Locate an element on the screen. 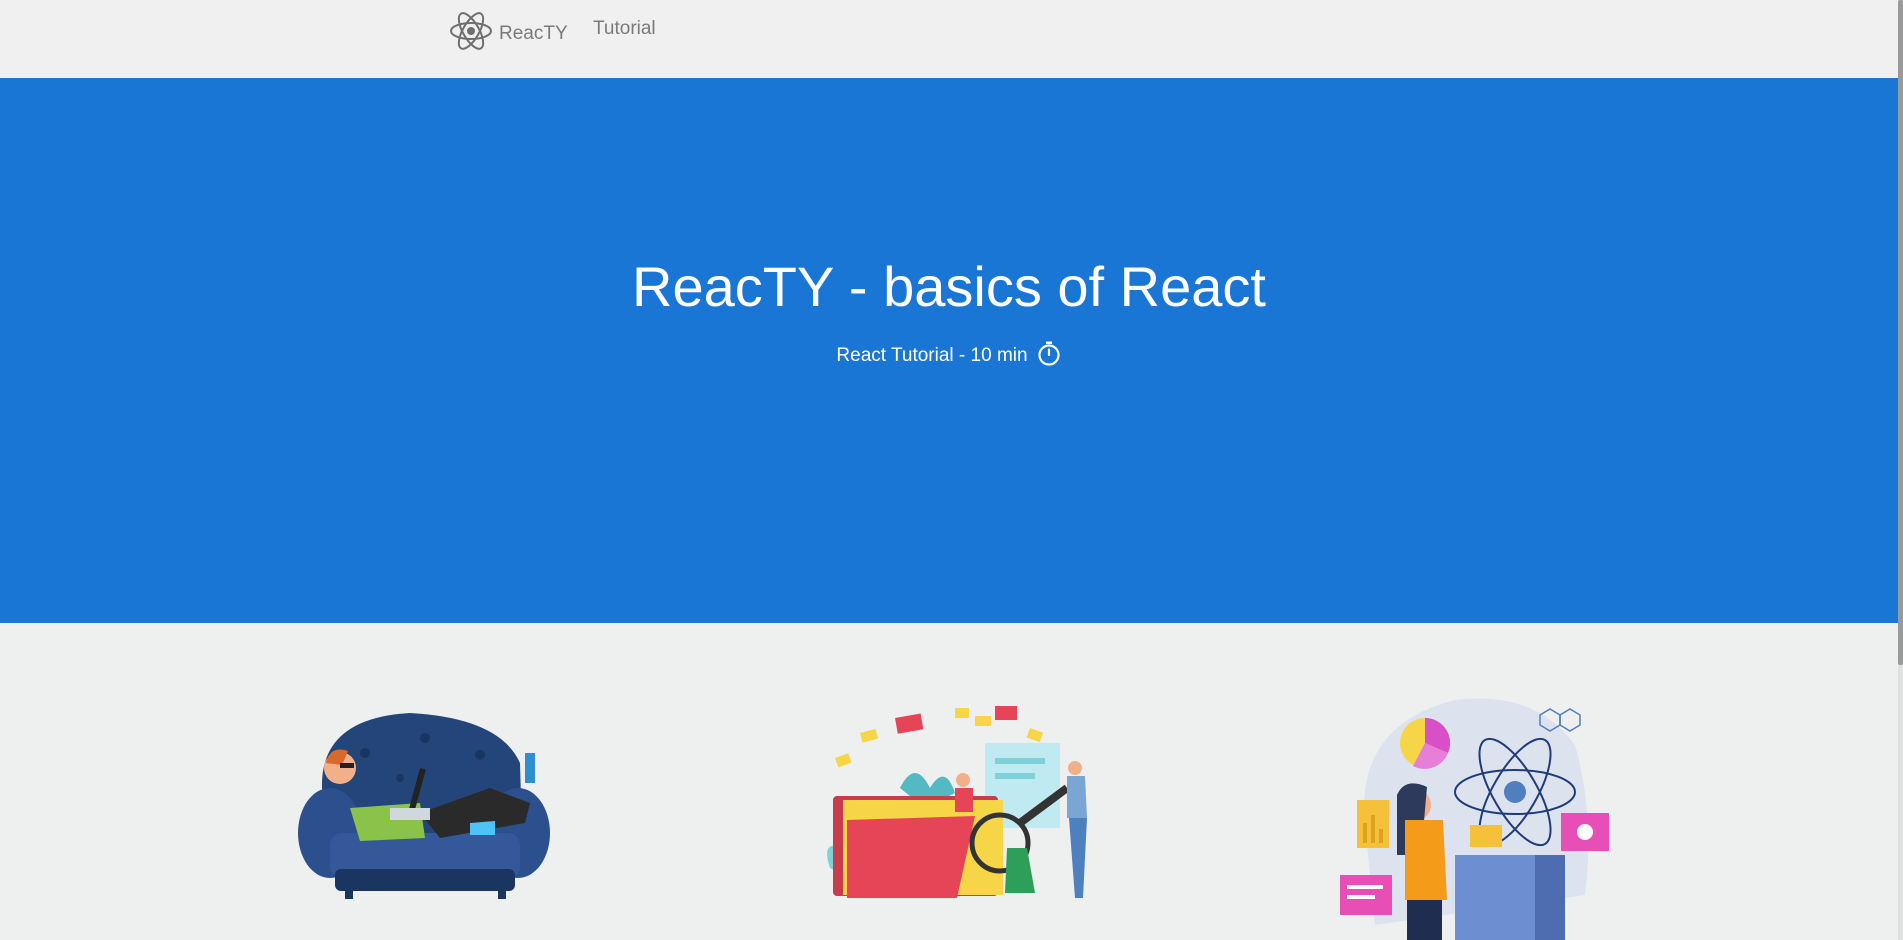 The height and width of the screenshot is (940, 1903). science-dashboard-illustration is located at coordinates (1475, 817).